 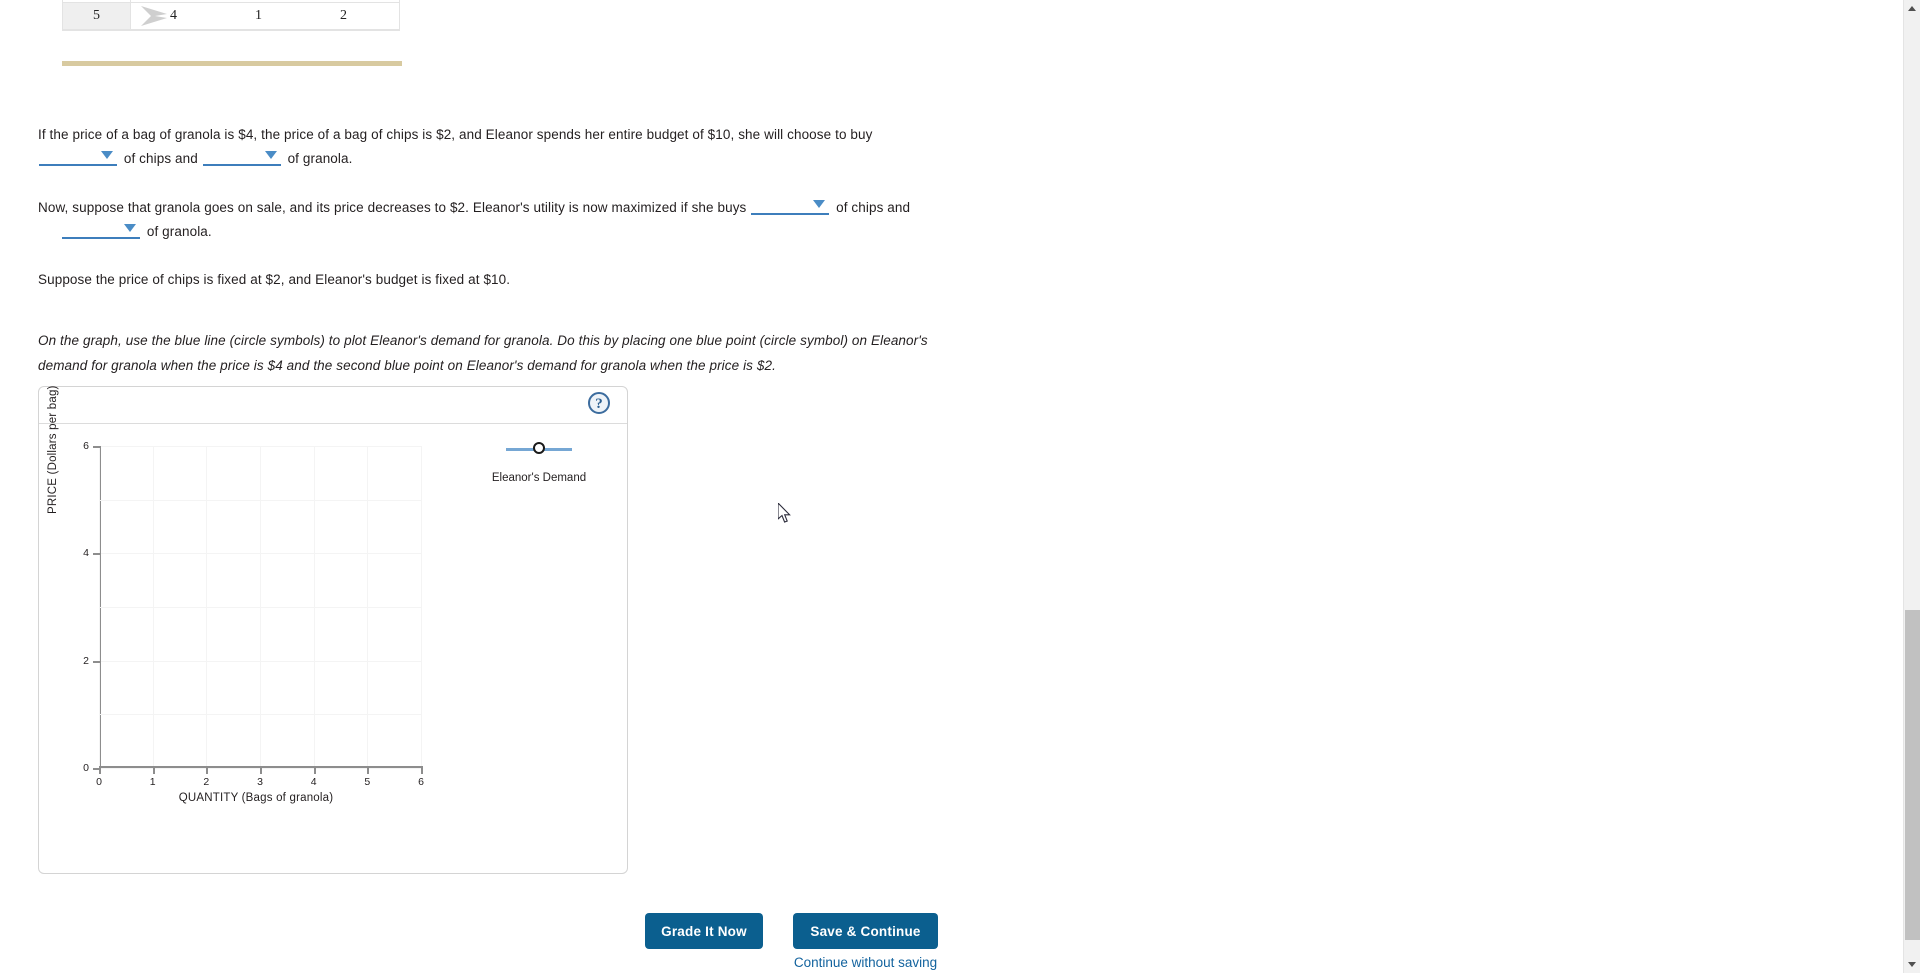 I want to click on help-icon: ?, so click(x=599, y=403).